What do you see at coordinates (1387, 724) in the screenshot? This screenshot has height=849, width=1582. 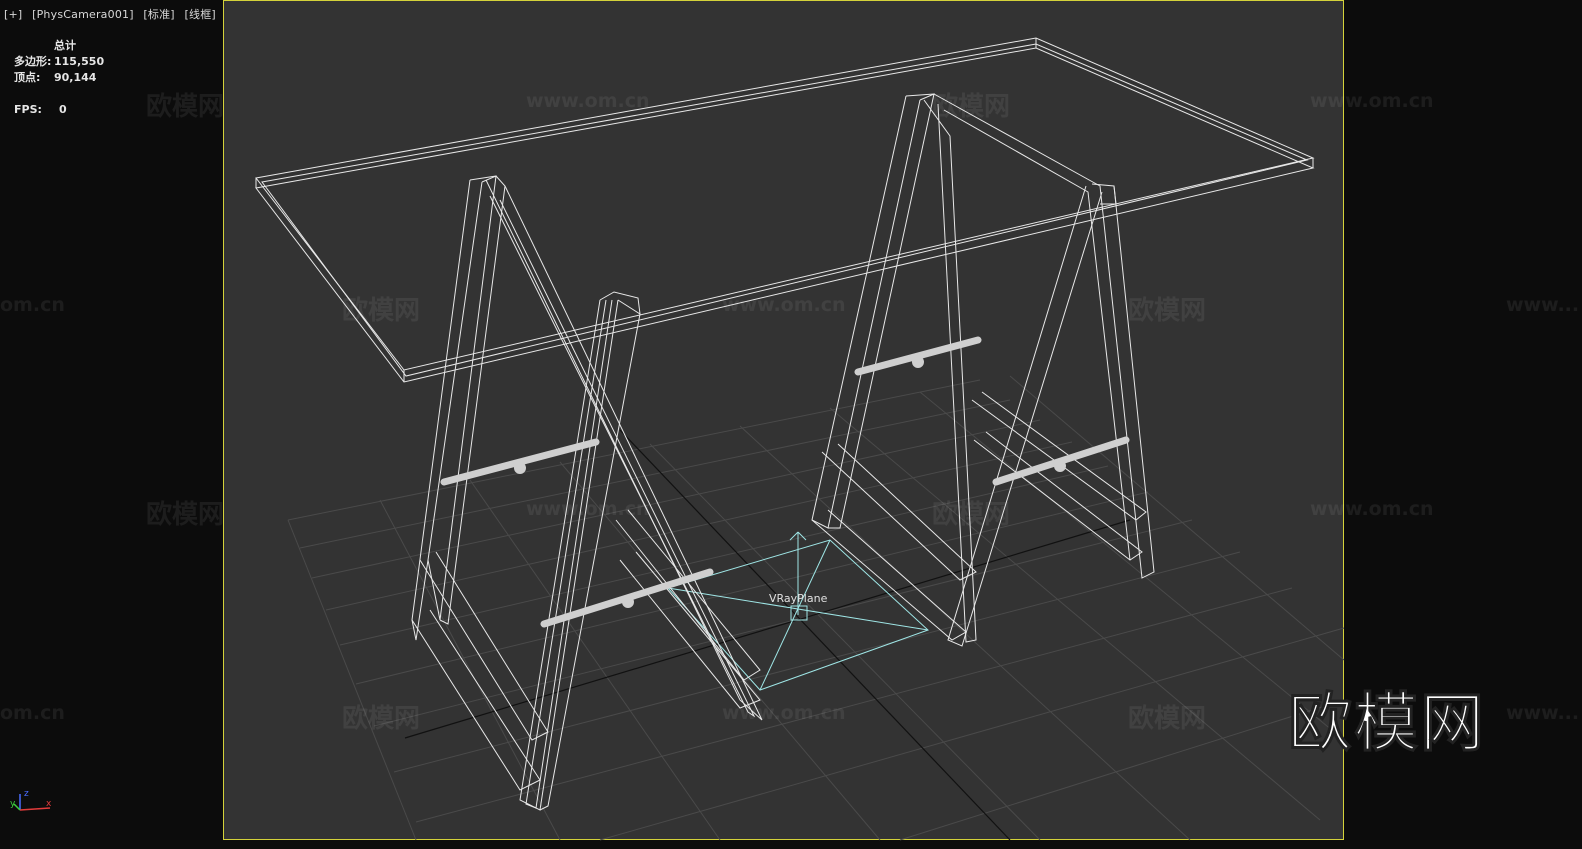 I see `brand-logo-watermark: 欧模网` at bounding box center [1387, 724].